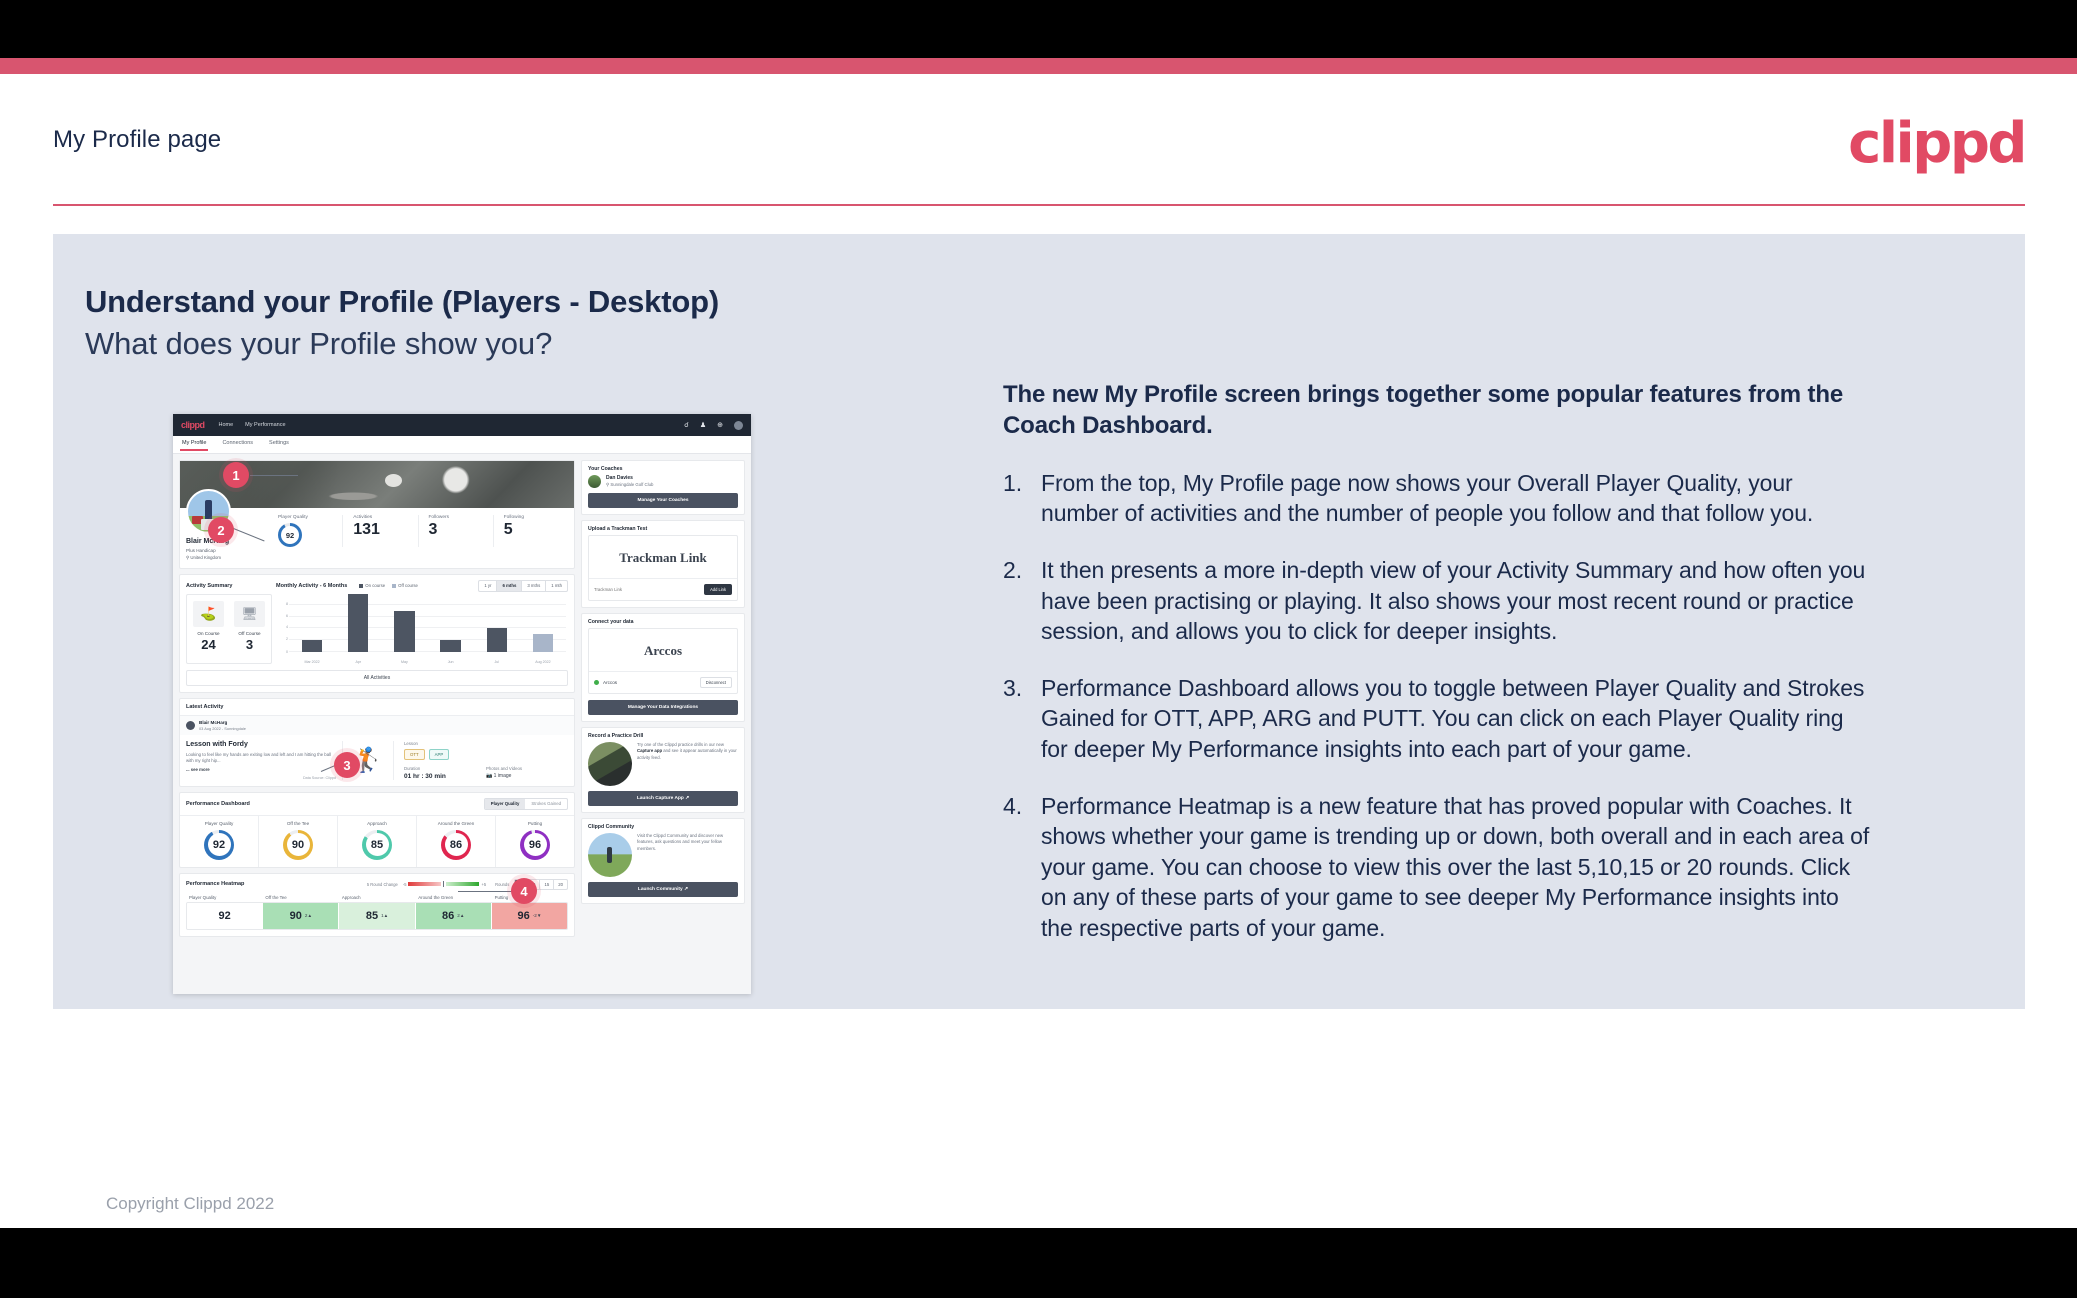 The height and width of the screenshot is (1298, 2077). Describe the element at coordinates (560, 884) in the screenshot. I see `rounds-20: 20` at that location.